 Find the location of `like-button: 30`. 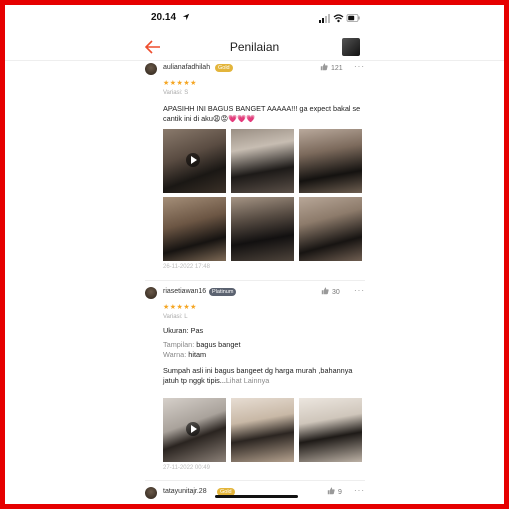

like-button: 30 is located at coordinates (330, 291).